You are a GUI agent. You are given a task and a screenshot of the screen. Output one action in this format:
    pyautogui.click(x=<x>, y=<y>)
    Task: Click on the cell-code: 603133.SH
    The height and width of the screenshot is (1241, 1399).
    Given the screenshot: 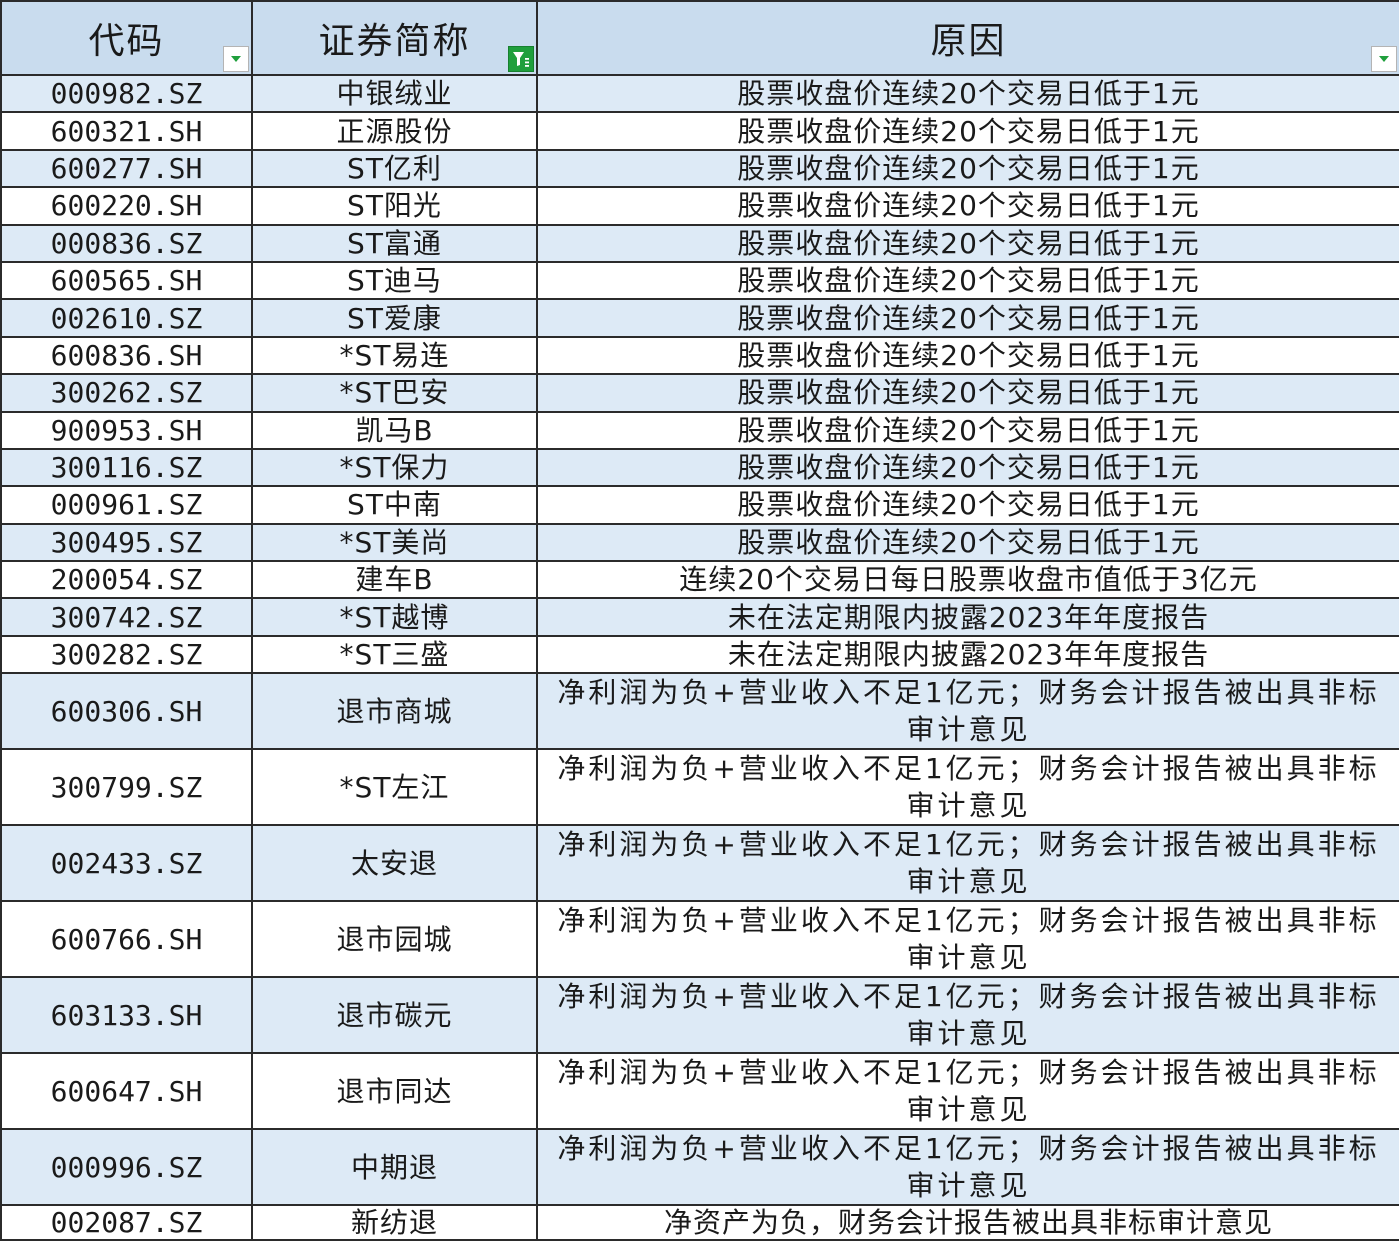 What is the action you would take?
    pyautogui.click(x=126, y=1015)
    